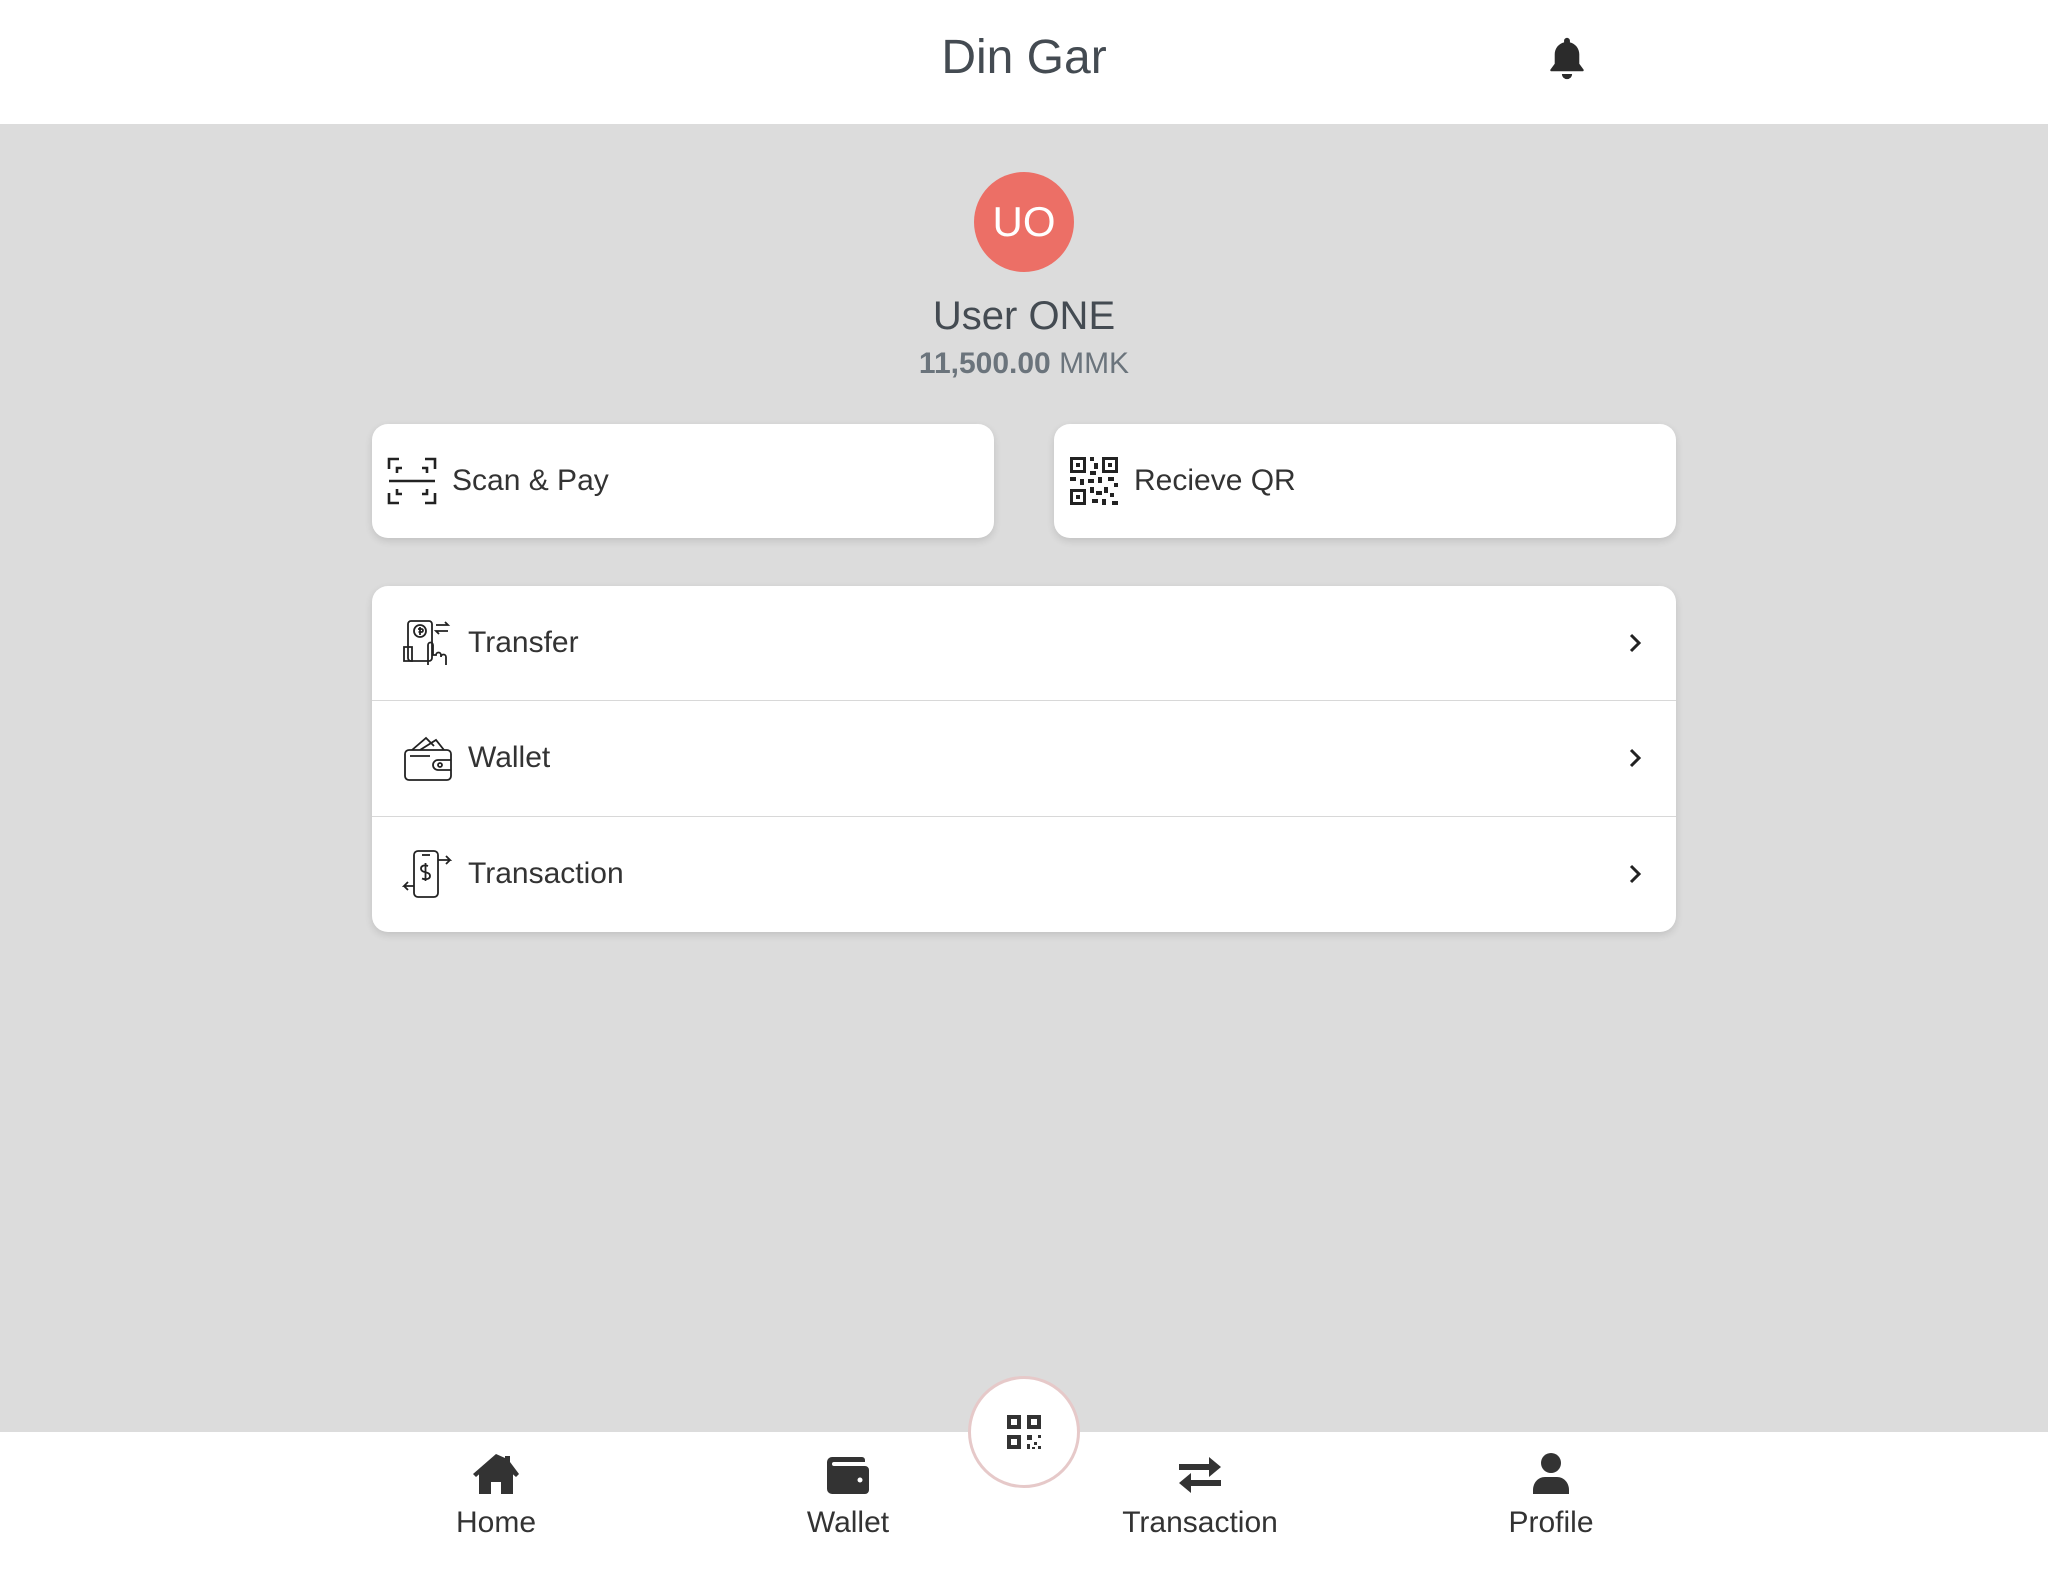  Describe the element at coordinates (1215, 480) in the screenshot. I see `receive-qr-label: Recieve QR` at that location.